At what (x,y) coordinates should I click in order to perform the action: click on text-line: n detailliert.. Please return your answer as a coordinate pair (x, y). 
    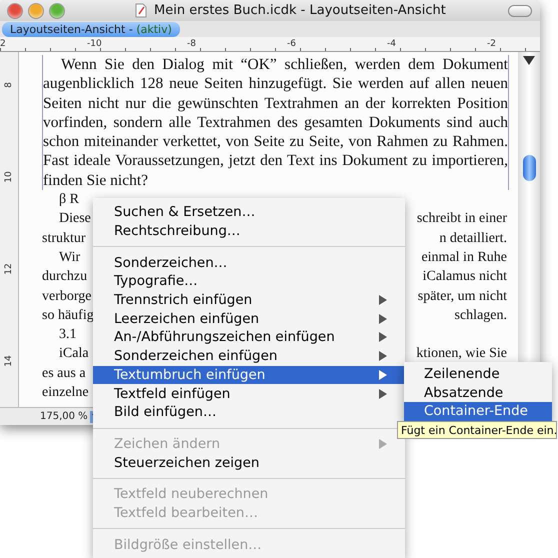
    Looking at the image, I should click on (473, 239).